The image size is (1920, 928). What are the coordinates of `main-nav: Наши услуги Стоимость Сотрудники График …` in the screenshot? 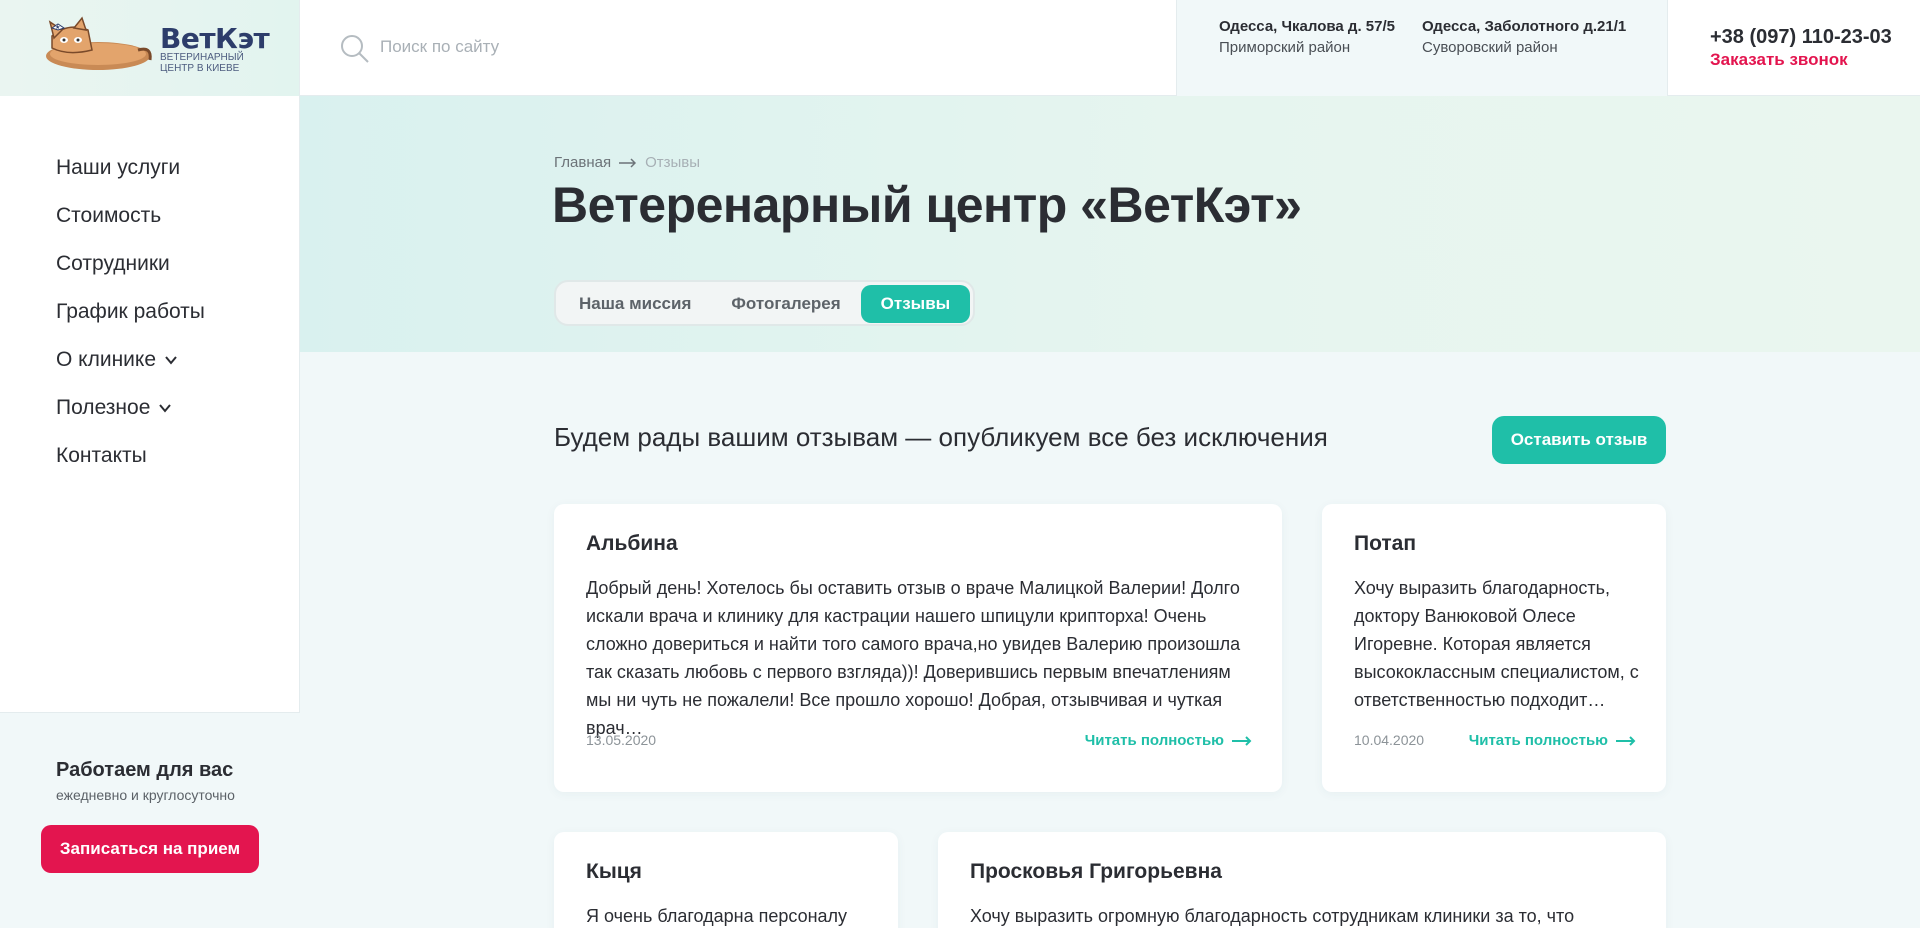 It's located at (130, 312).